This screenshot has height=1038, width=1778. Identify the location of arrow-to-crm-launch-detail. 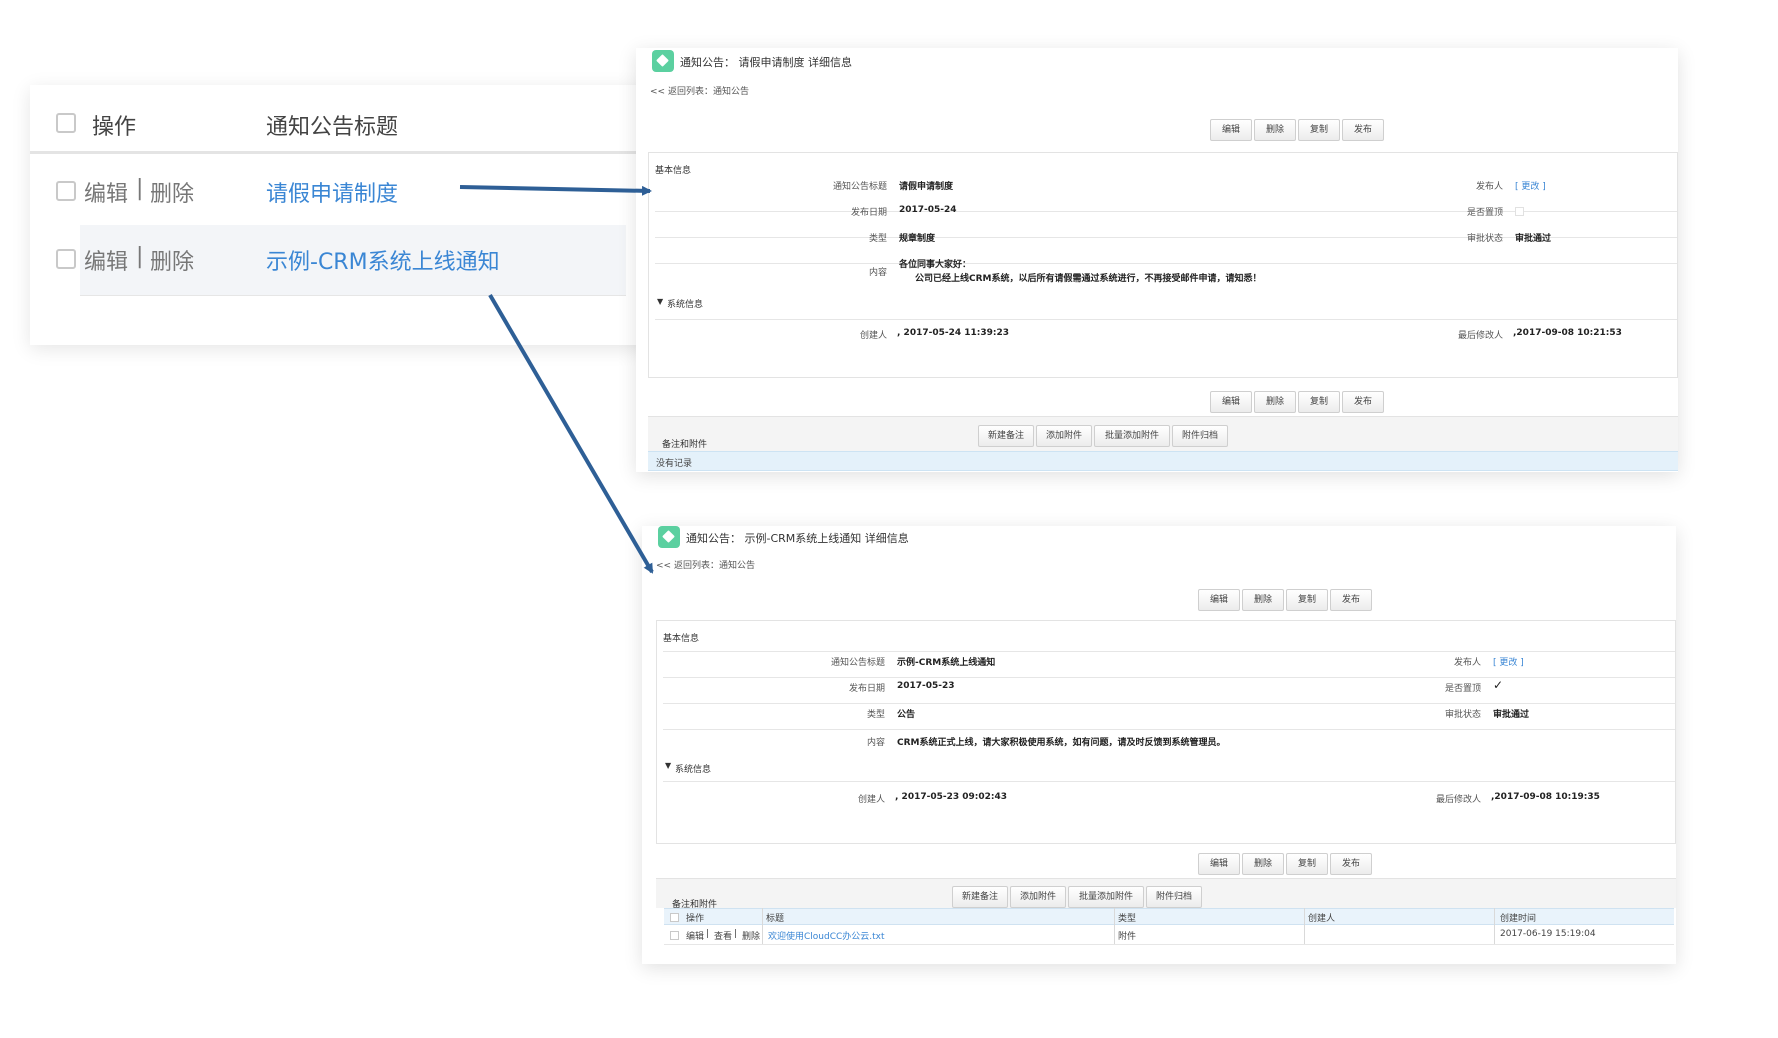
(571, 433).